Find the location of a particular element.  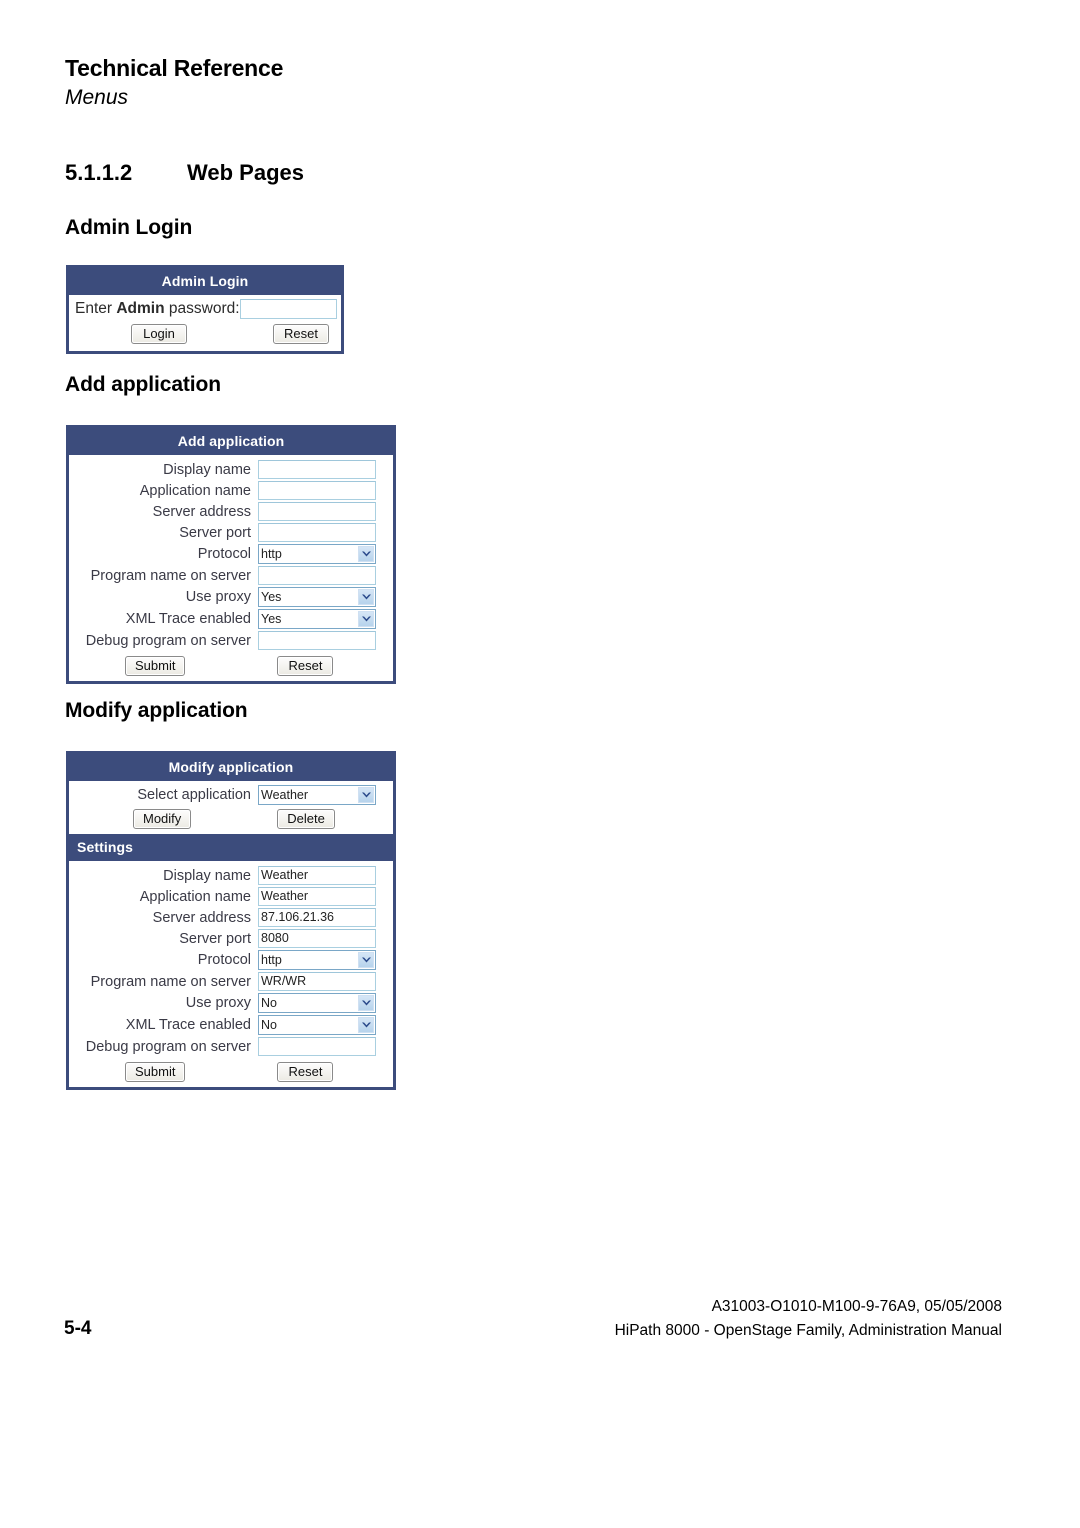

add-application-label-6: Use proxy is located at coordinates (218, 597).